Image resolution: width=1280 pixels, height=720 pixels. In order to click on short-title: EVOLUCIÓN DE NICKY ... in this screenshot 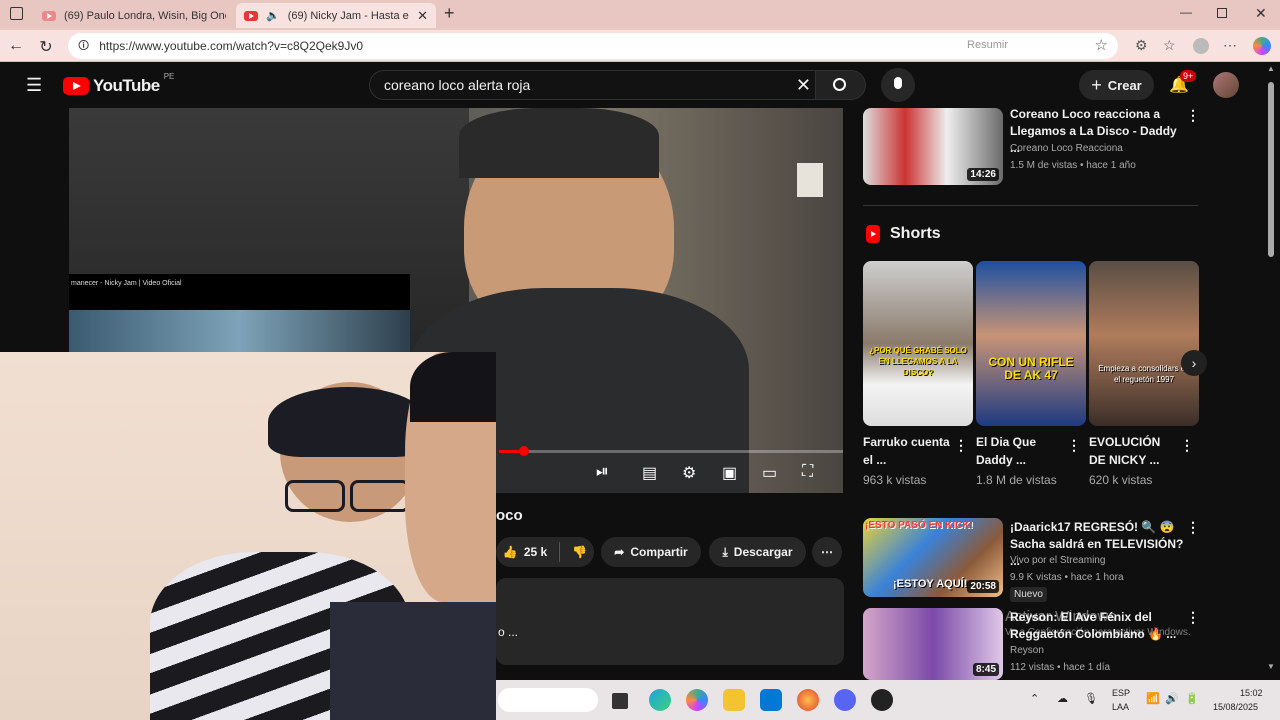, I will do `click(1134, 451)`.